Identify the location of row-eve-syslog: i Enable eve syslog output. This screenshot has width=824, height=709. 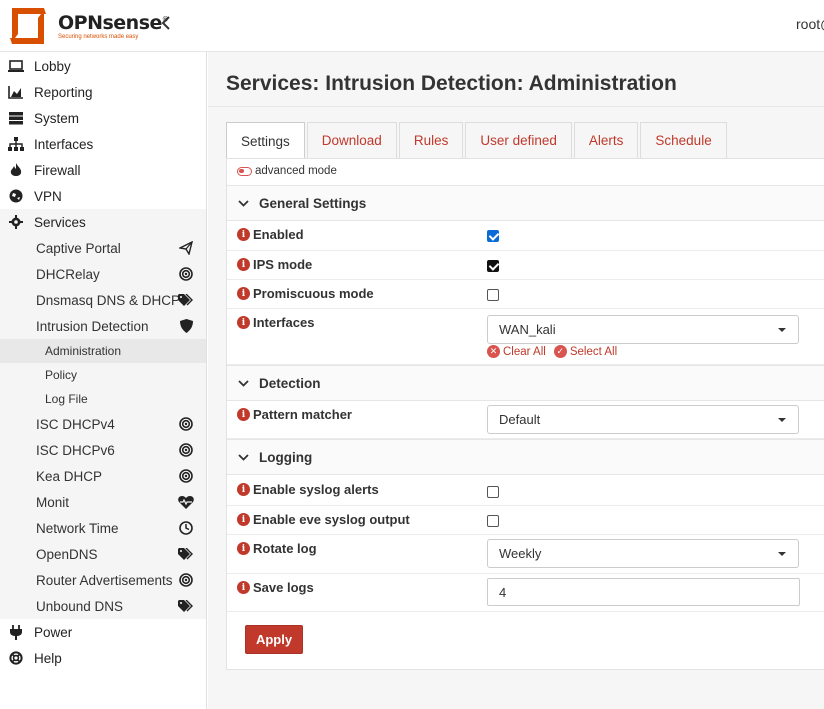
(525, 520).